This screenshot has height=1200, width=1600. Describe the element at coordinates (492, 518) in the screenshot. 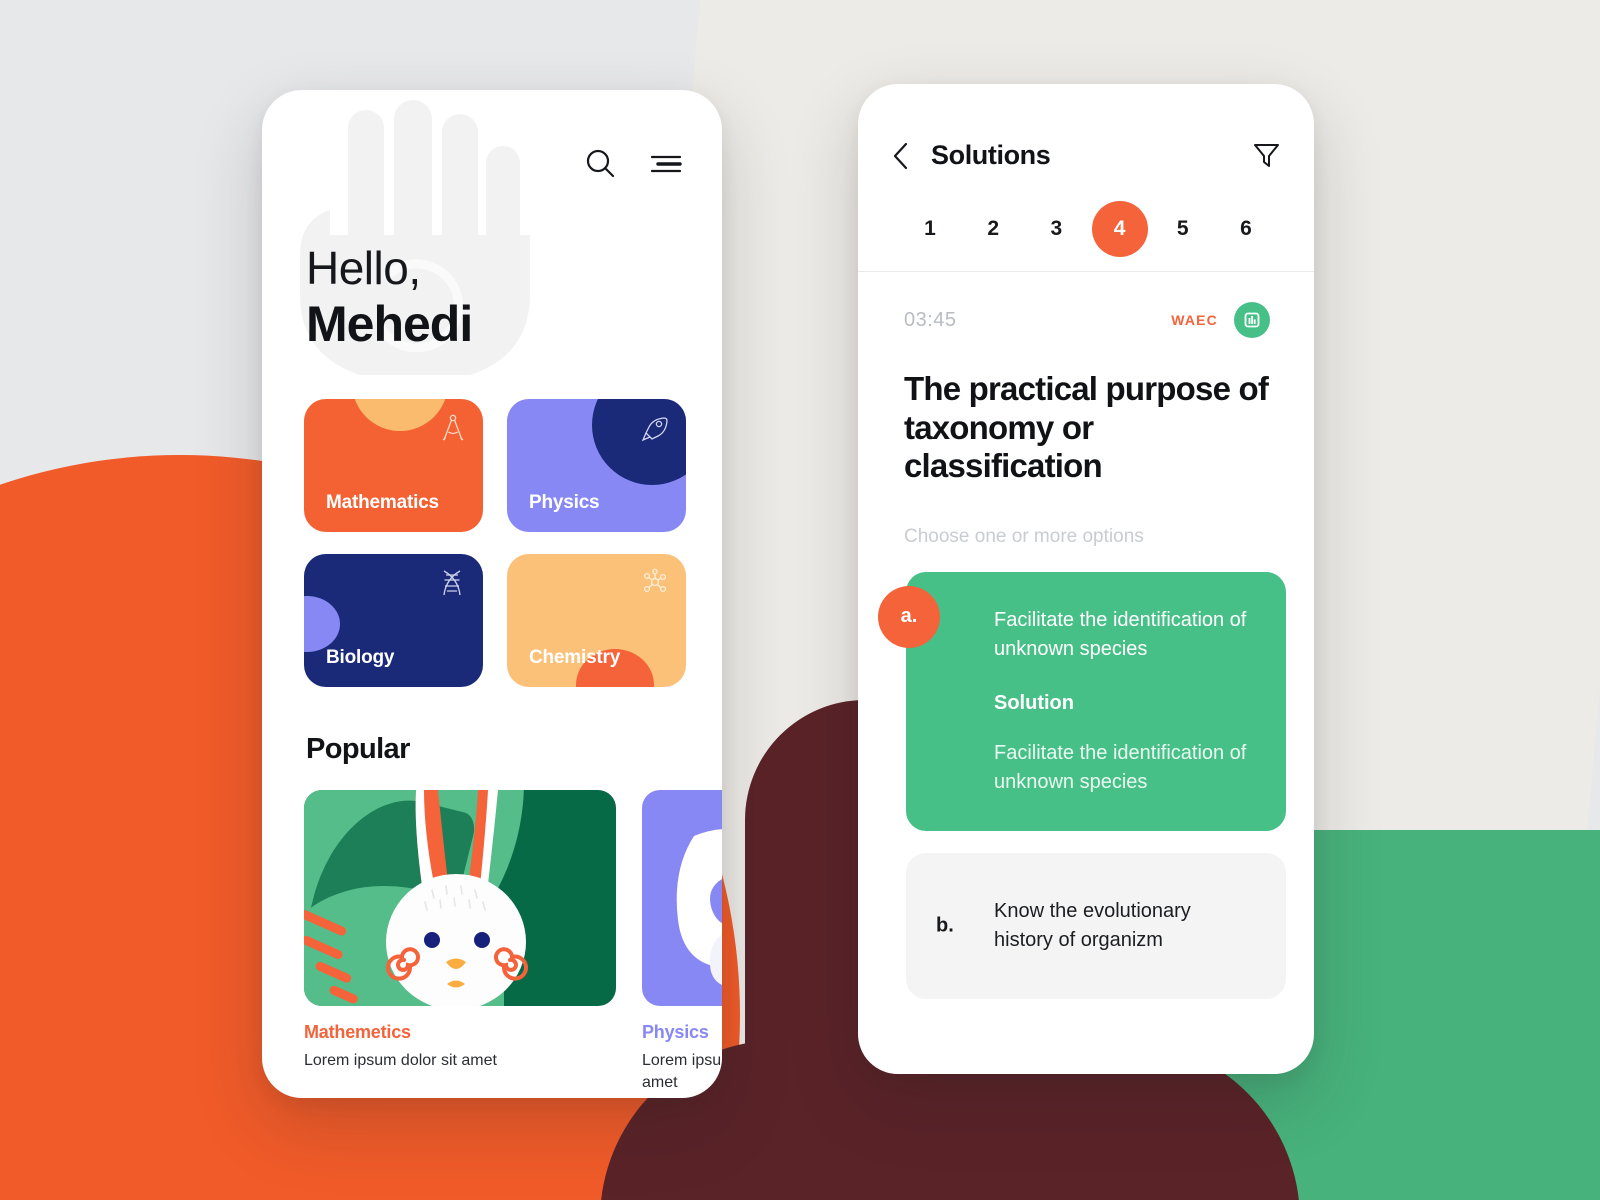

I see `subject-grid: Mathematics Physics Biology Chemistry` at that location.